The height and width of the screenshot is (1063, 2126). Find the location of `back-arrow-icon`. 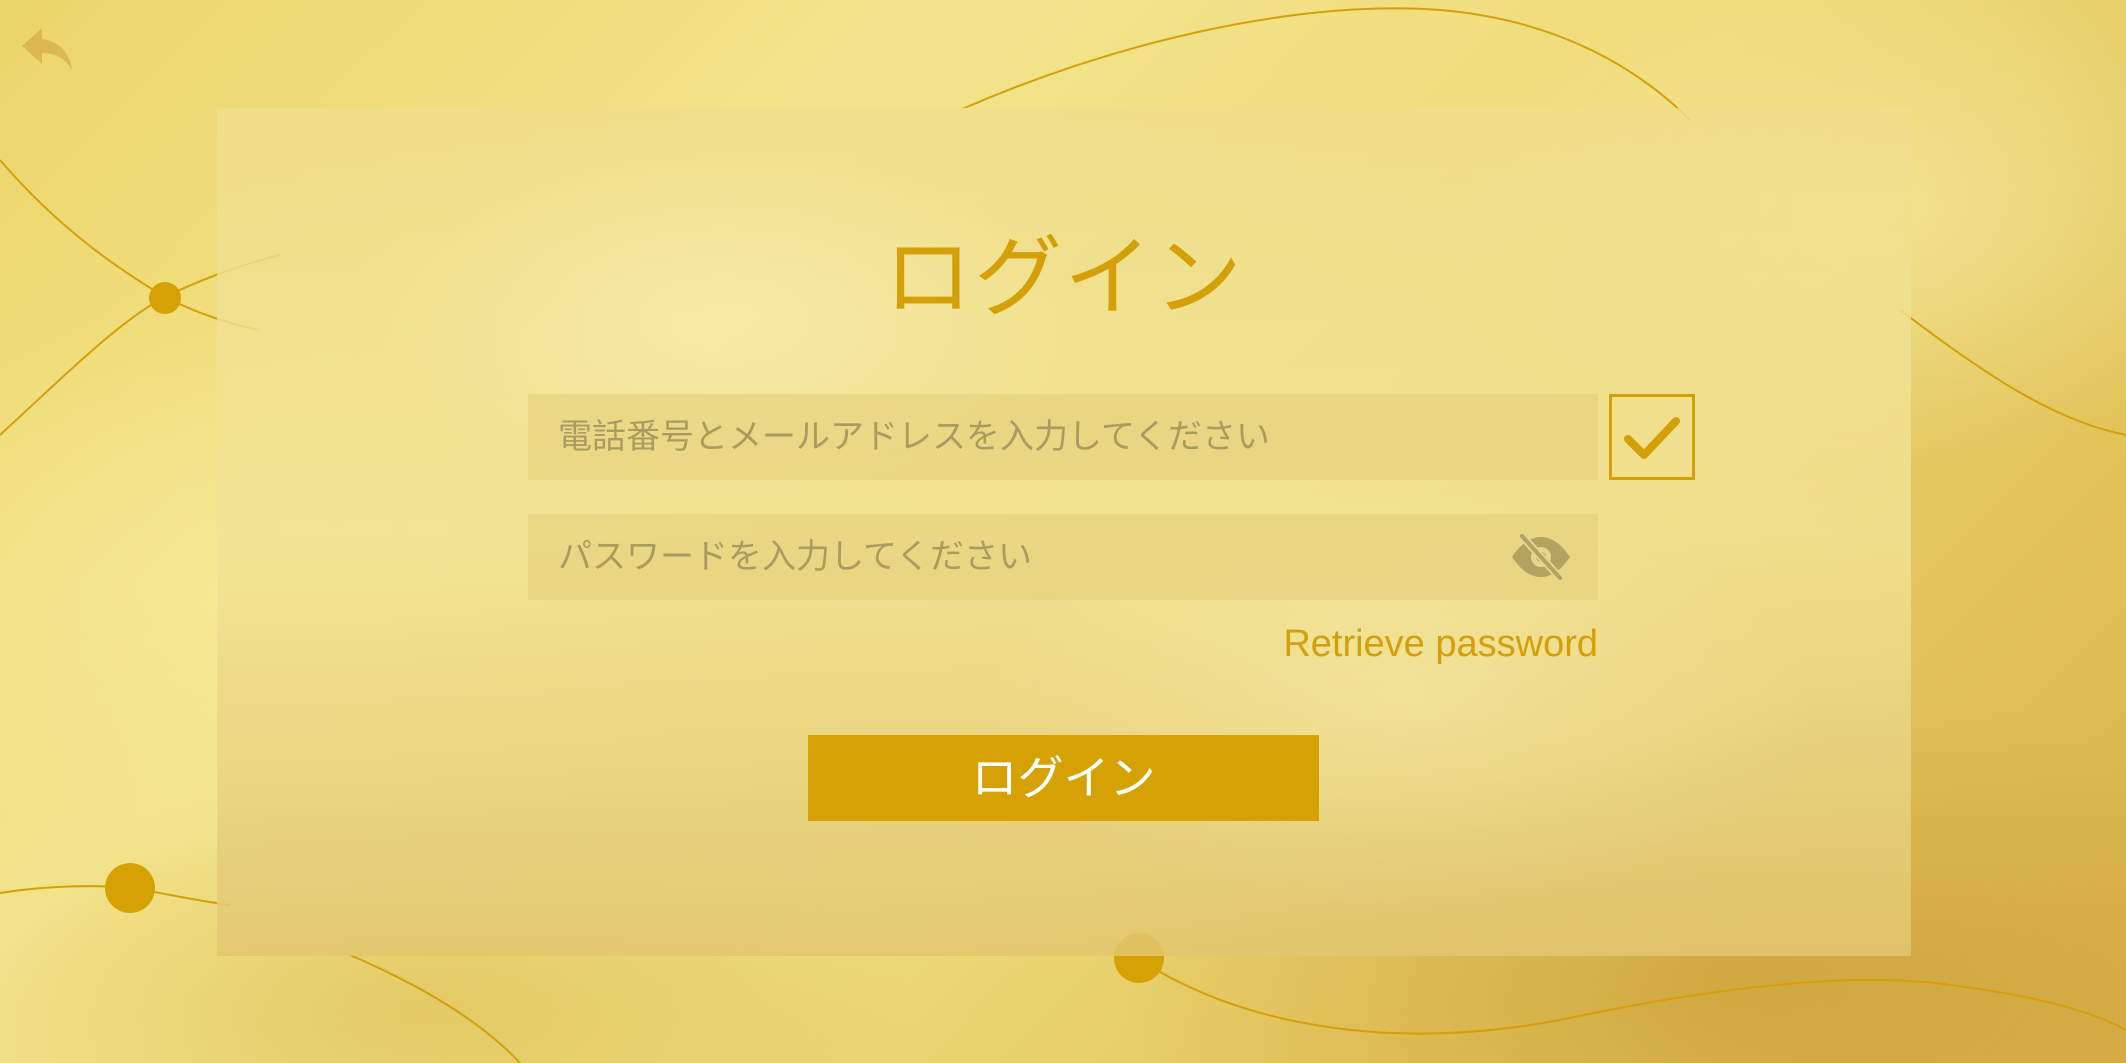

back-arrow-icon is located at coordinates (47, 49).